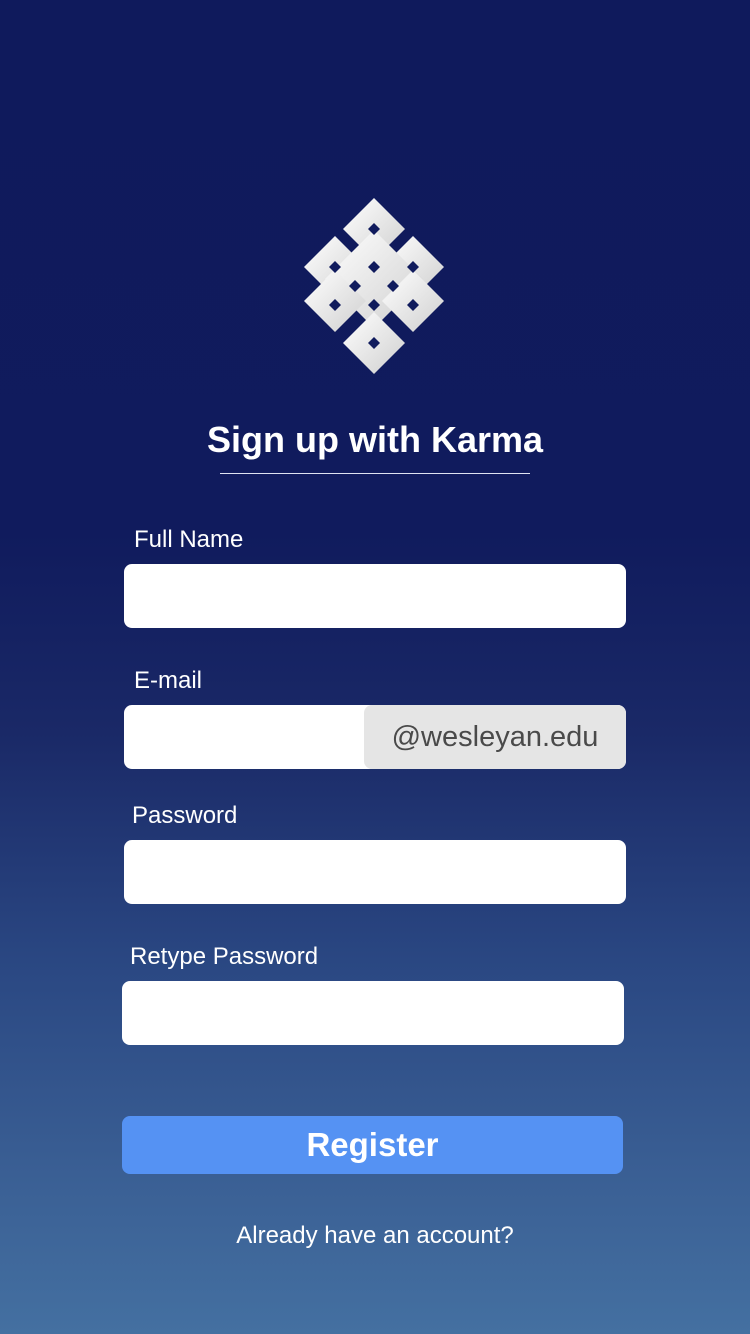  I want to click on title-divider, so click(375, 473).